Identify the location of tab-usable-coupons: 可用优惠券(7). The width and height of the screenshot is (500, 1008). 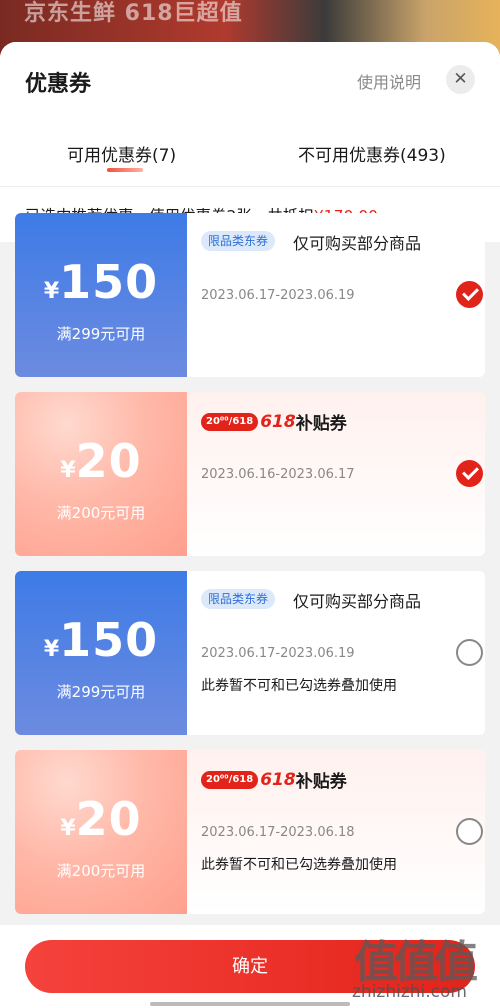
(121, 153).